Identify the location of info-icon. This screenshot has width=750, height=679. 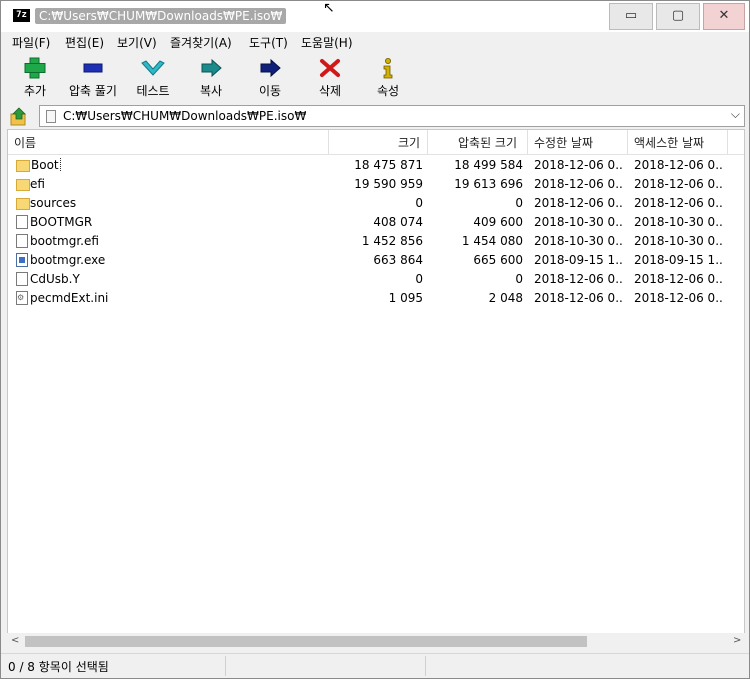
(388, 68).